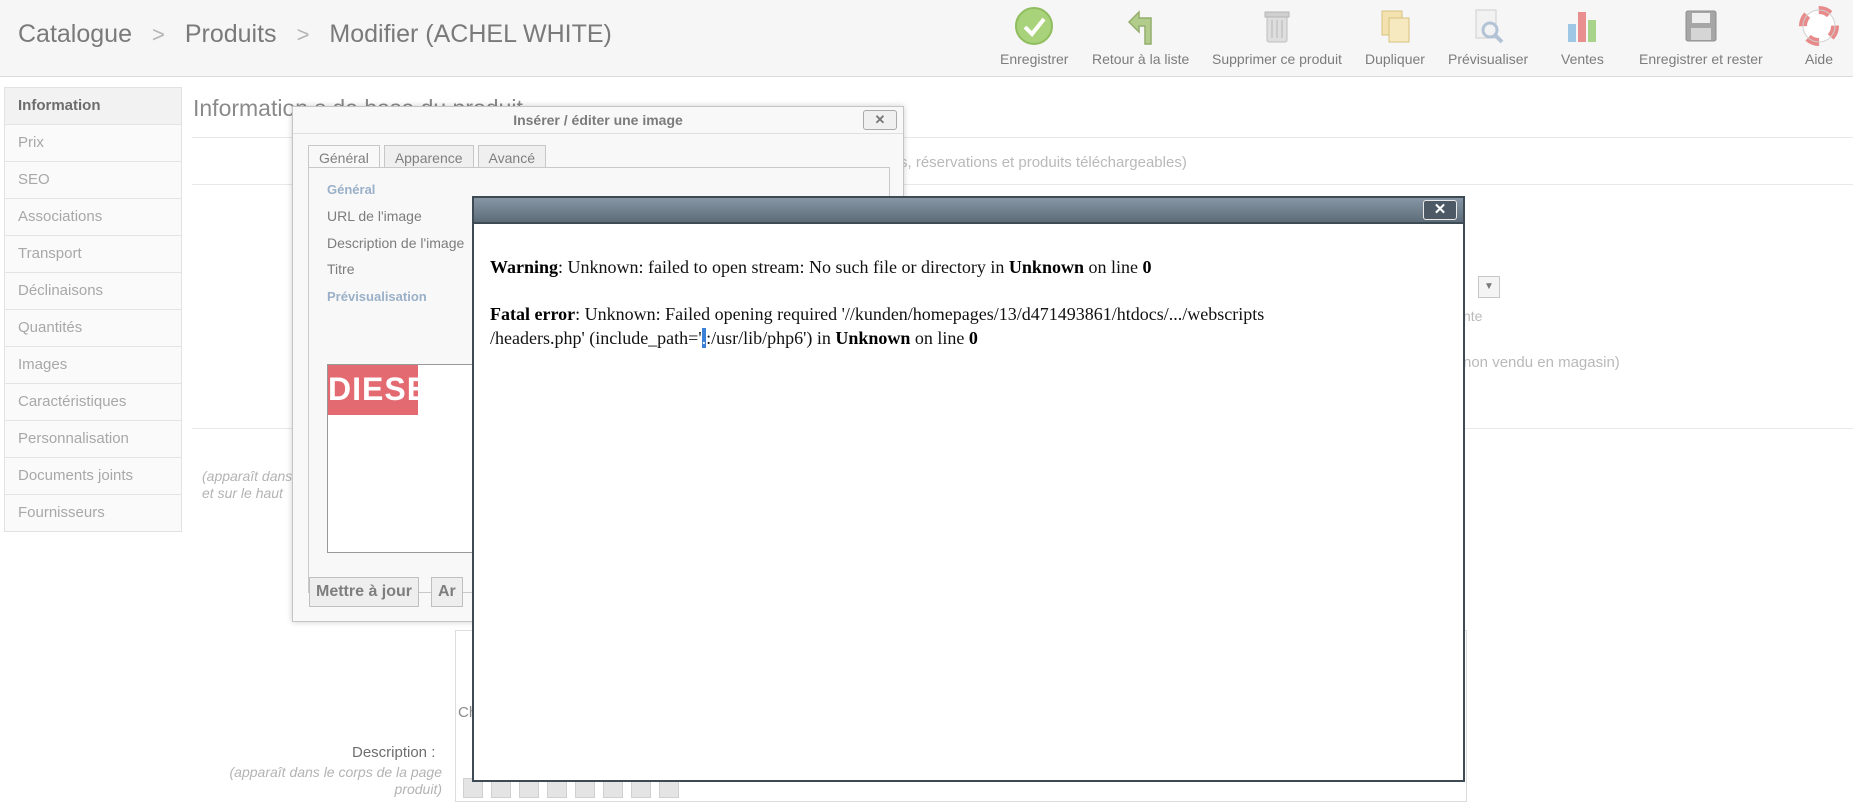 The image size is (1853, 802). What do you see at coordinates (93, 254) in the screenshot?
I see `tab-transport: Transport` at bounding box center [93, 254].